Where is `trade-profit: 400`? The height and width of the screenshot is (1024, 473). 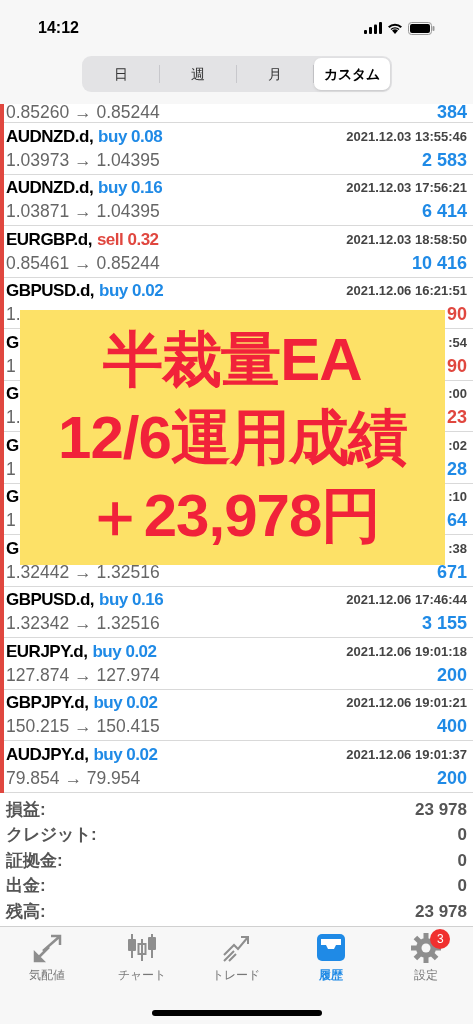
trade-profit: 400 is located at coordinates (451, 727).